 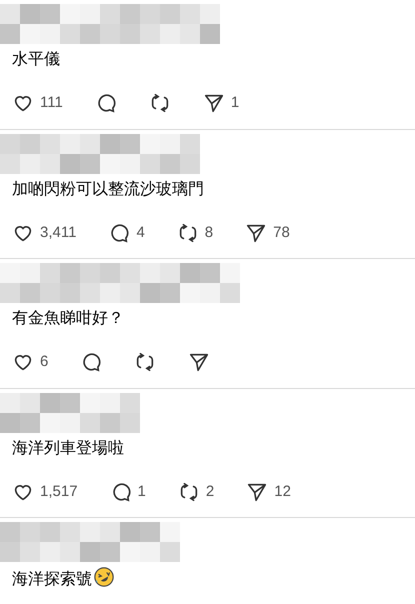 What do you see at coordinates (108, 190) in the screenshot?
I see `comment-text: 加啲閃粉可以整流沙玻璃門` at bounding box center [108, 190].